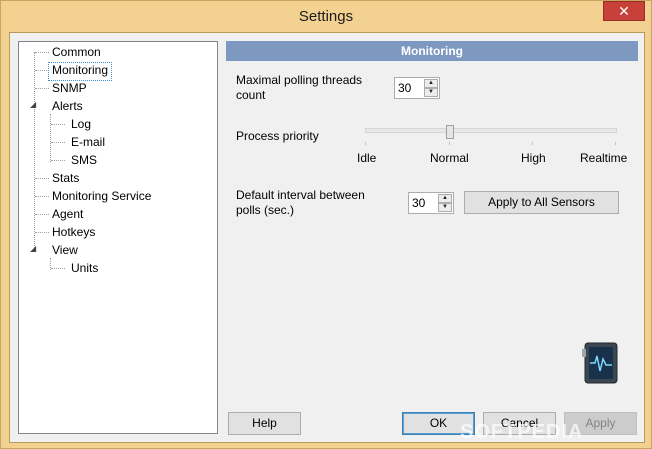 This screenshot has height=449, width=652. I want to click on threads-label: Maximal polling threads count, so click(299, 87).